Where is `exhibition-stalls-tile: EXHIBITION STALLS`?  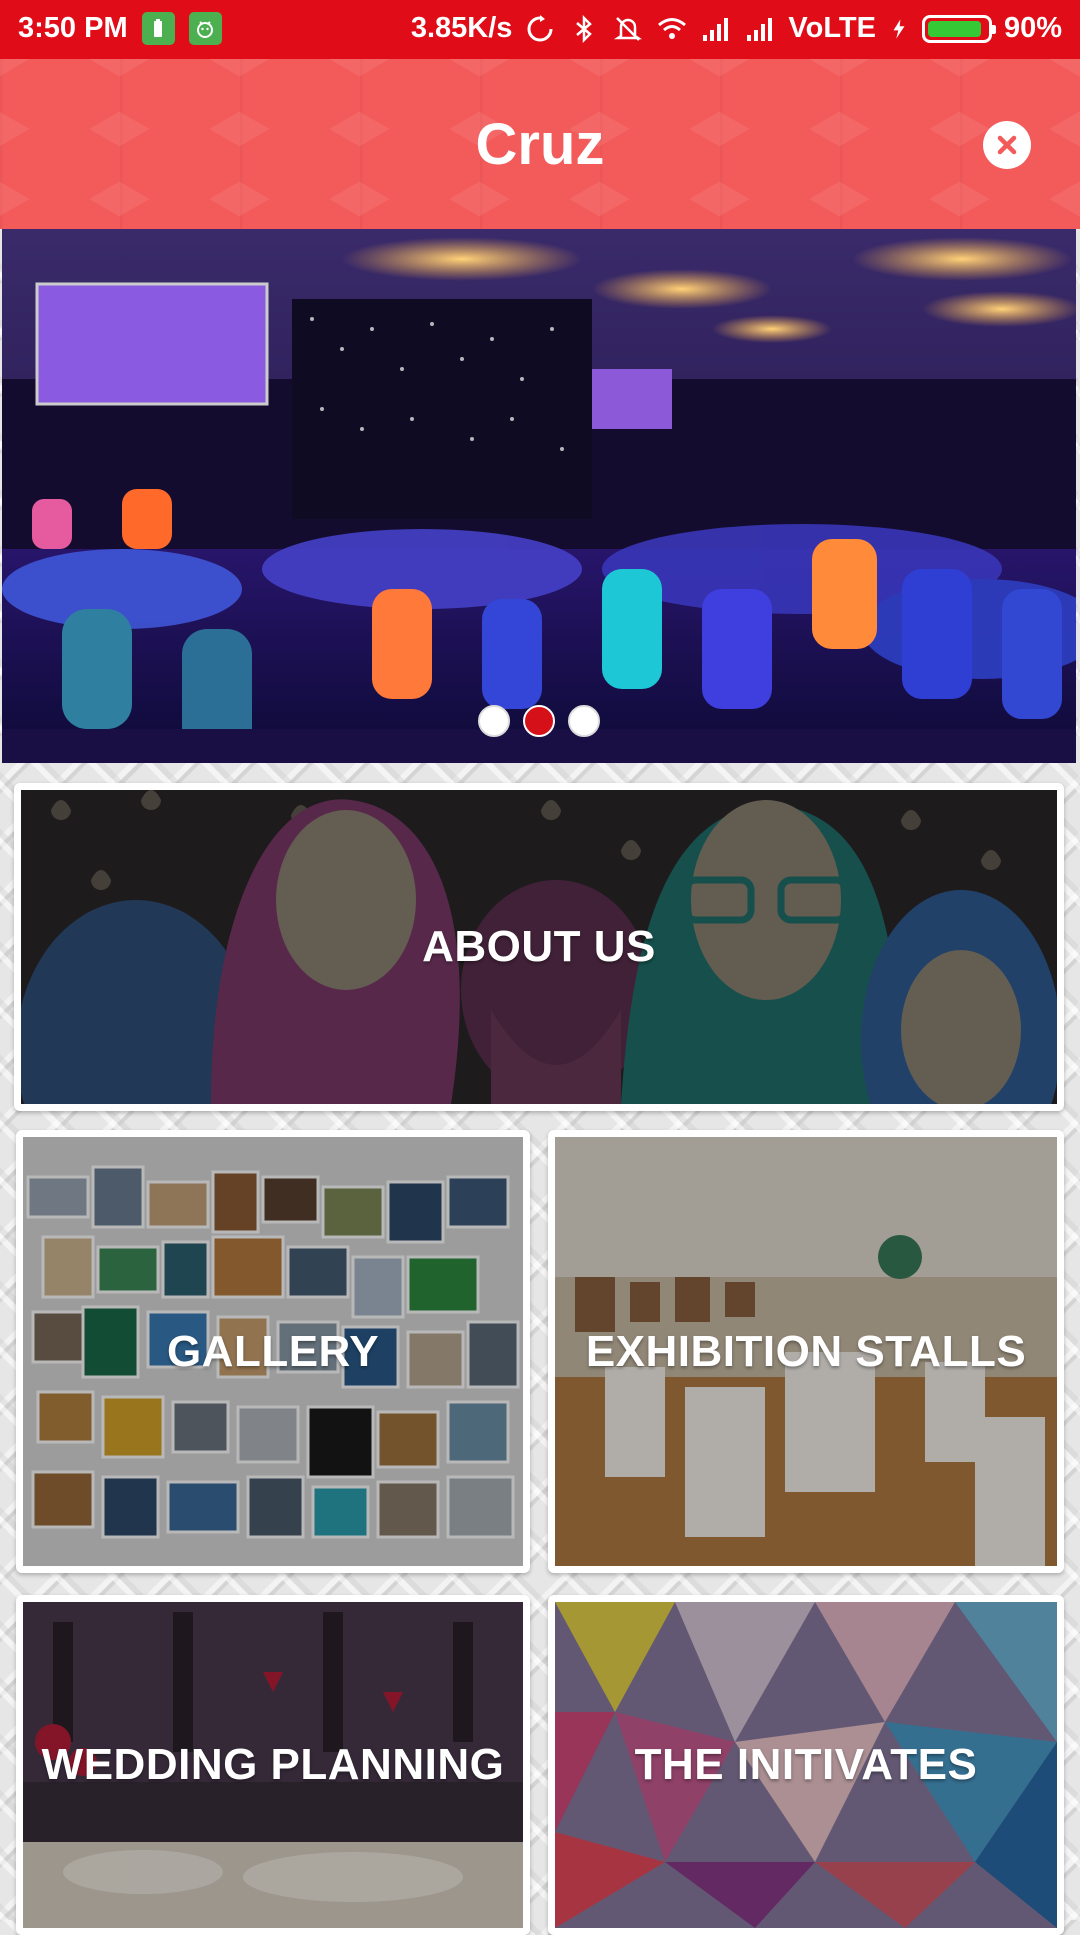 exhibition-stalls-tile: EXHIBITION STALLS is located at coordinates (806, 1351).